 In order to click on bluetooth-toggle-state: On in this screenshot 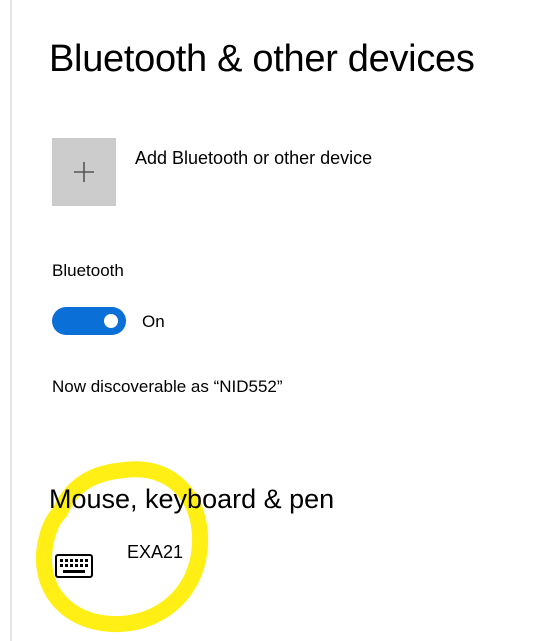, I will do `click(153, 321)`.